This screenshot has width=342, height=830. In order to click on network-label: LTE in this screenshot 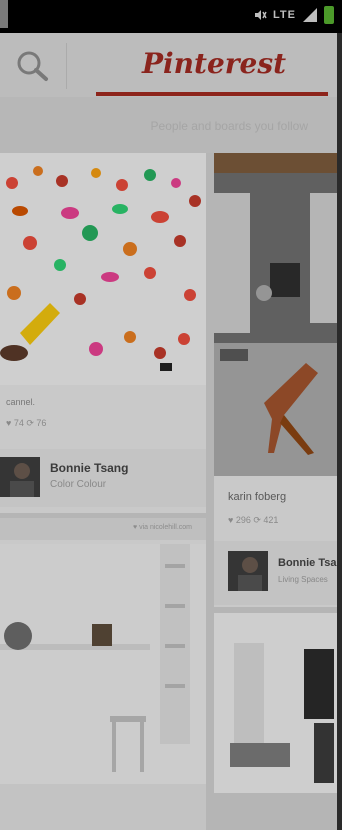, I will do `click(284, 15)`.